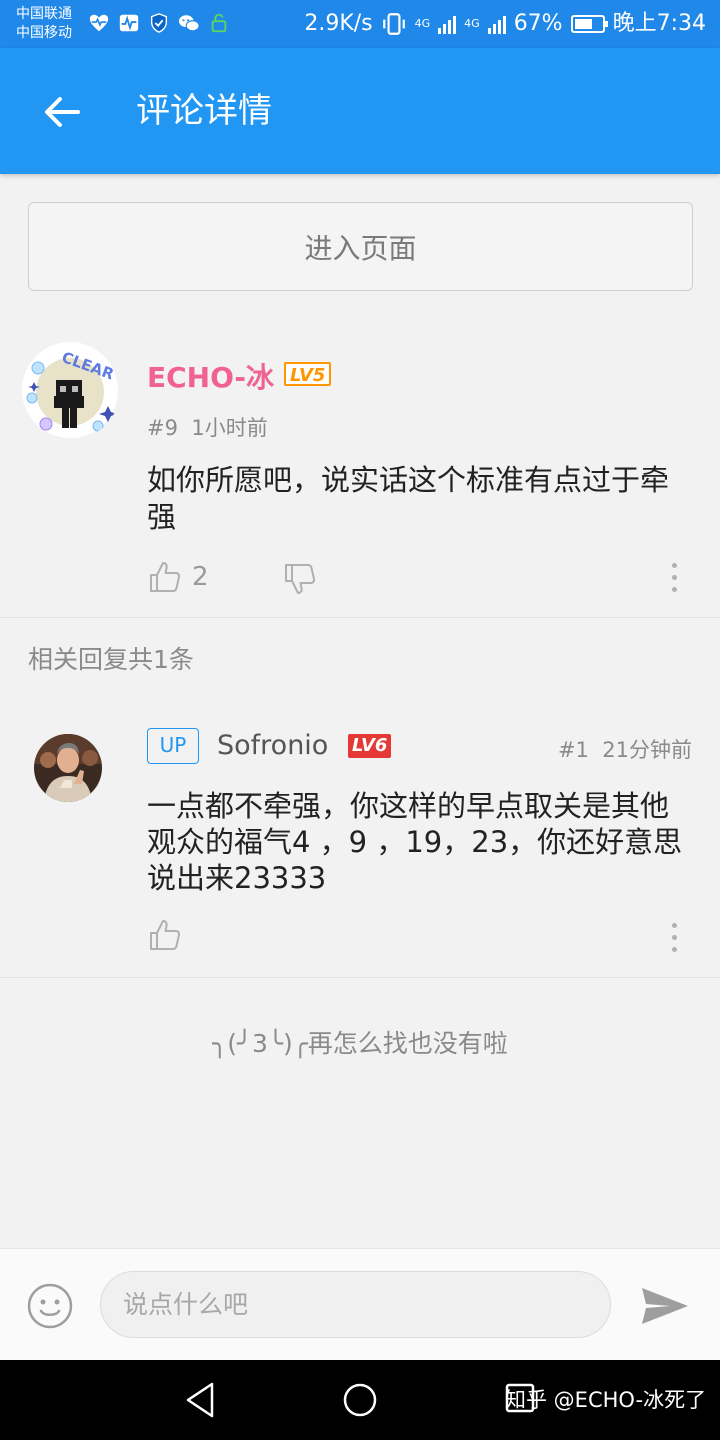 This screenshot has height=1440, width=720. Describe the element at coordinates (44, 14) in the screenshot. I see `carrier-1: 中国联通` at that location.